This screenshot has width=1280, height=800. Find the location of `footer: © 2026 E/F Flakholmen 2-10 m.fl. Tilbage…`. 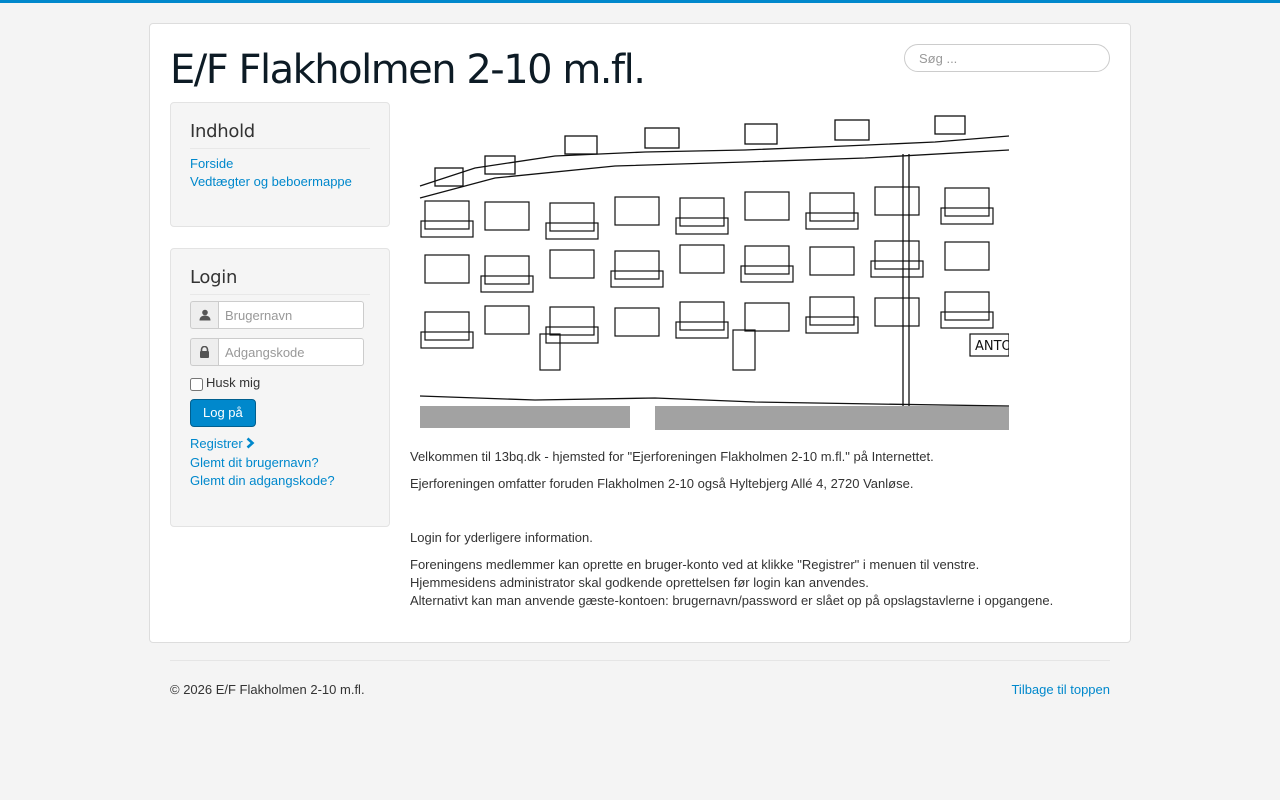

footer: © 2026 E/F Flakholmen 2-10 m.fl. Tilbage… is located at coordinates (640, 678).